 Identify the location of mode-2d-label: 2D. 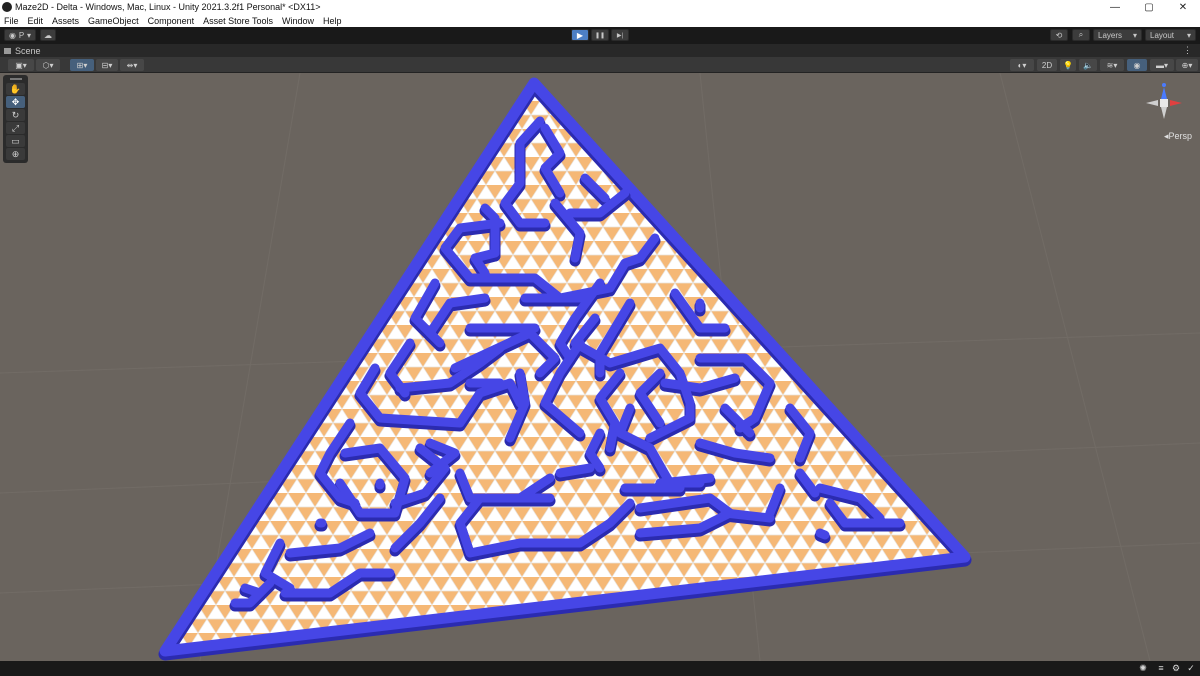
(1047, 65).